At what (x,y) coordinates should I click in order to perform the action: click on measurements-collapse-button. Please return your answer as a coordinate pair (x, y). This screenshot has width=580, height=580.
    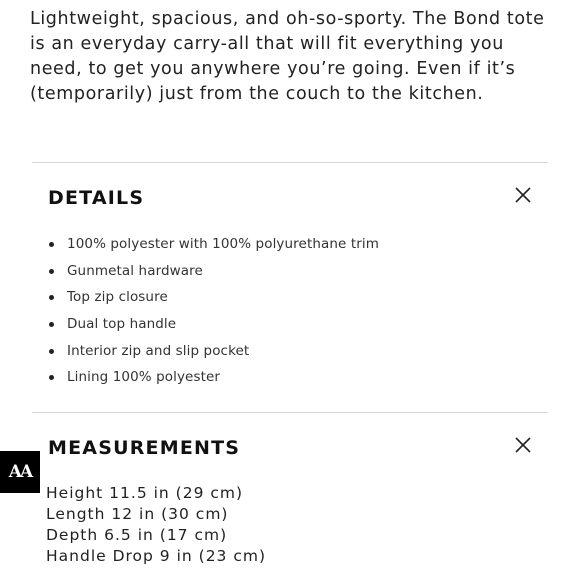
    Looking at the image, I should click on (523, 445).